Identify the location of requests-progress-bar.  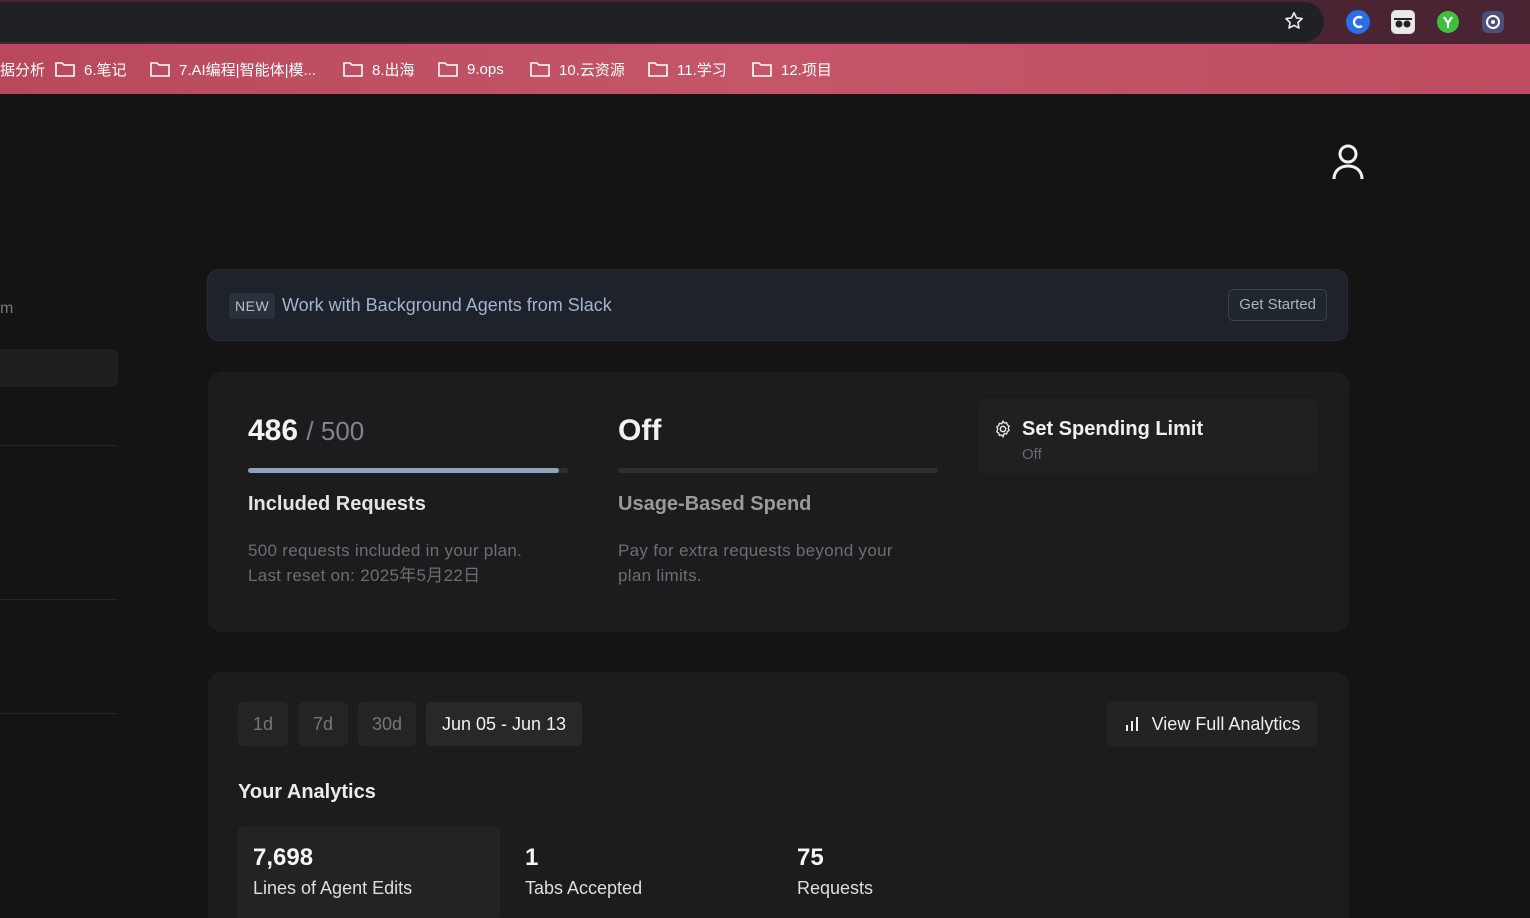
(408, 470).